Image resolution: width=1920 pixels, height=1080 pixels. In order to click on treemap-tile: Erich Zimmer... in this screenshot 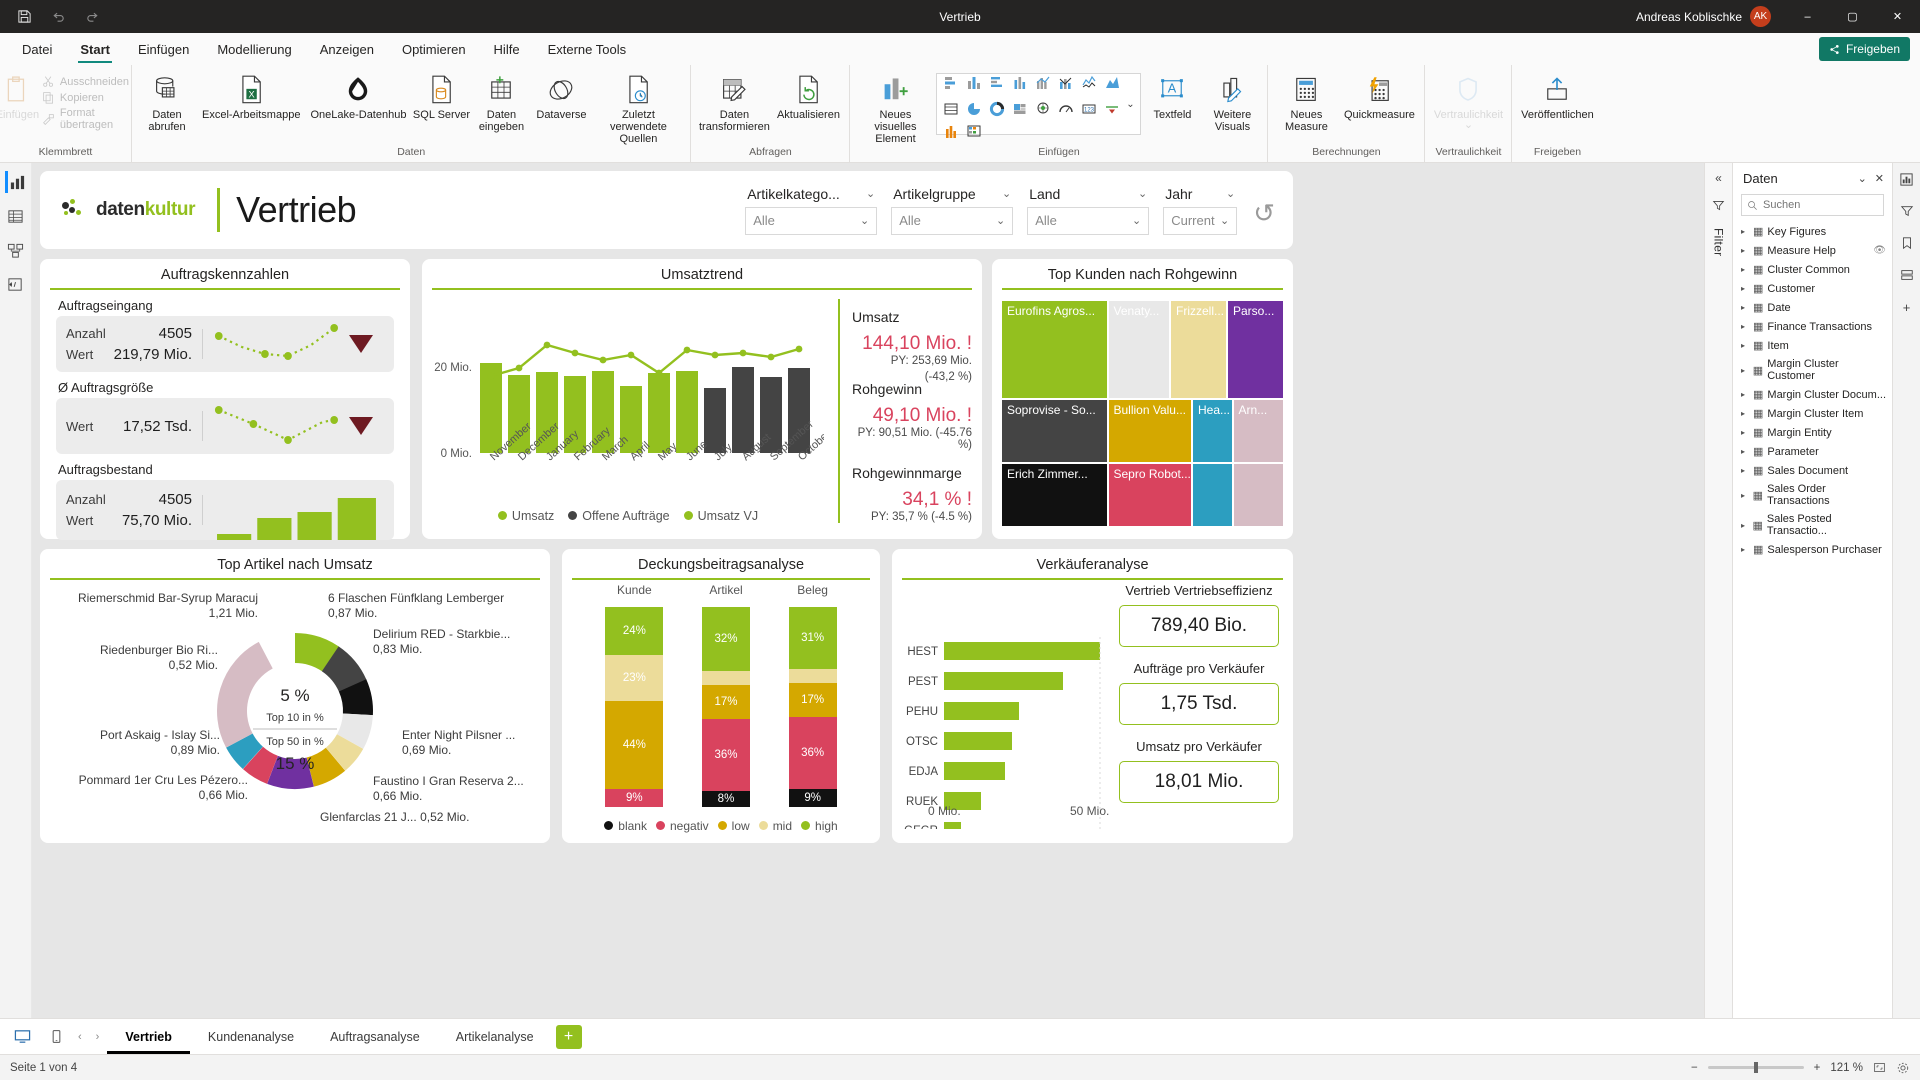, I will do `click(1054, 495)`.